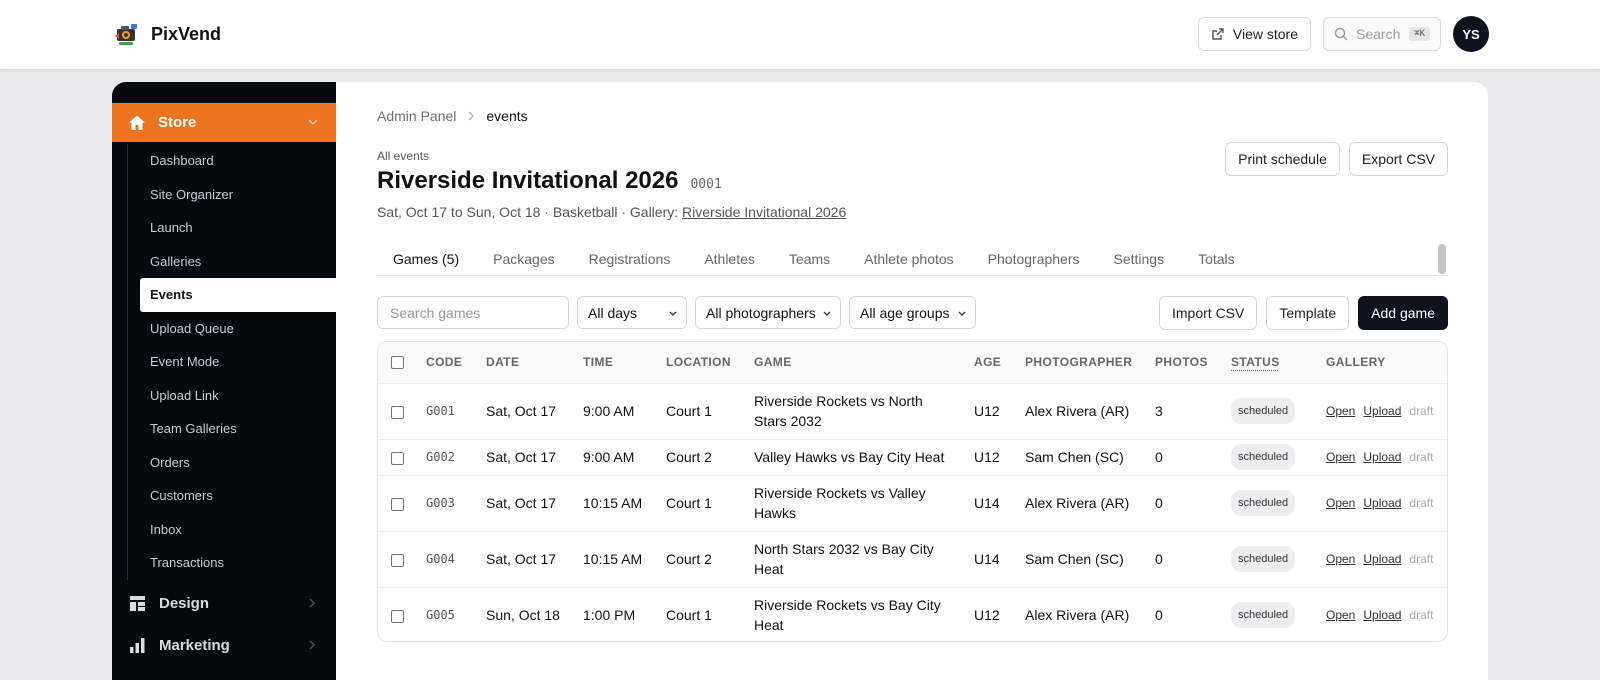 The height and width of the screenshot is (680, 1600). I want to click on layout-icon, so click(137, 603).